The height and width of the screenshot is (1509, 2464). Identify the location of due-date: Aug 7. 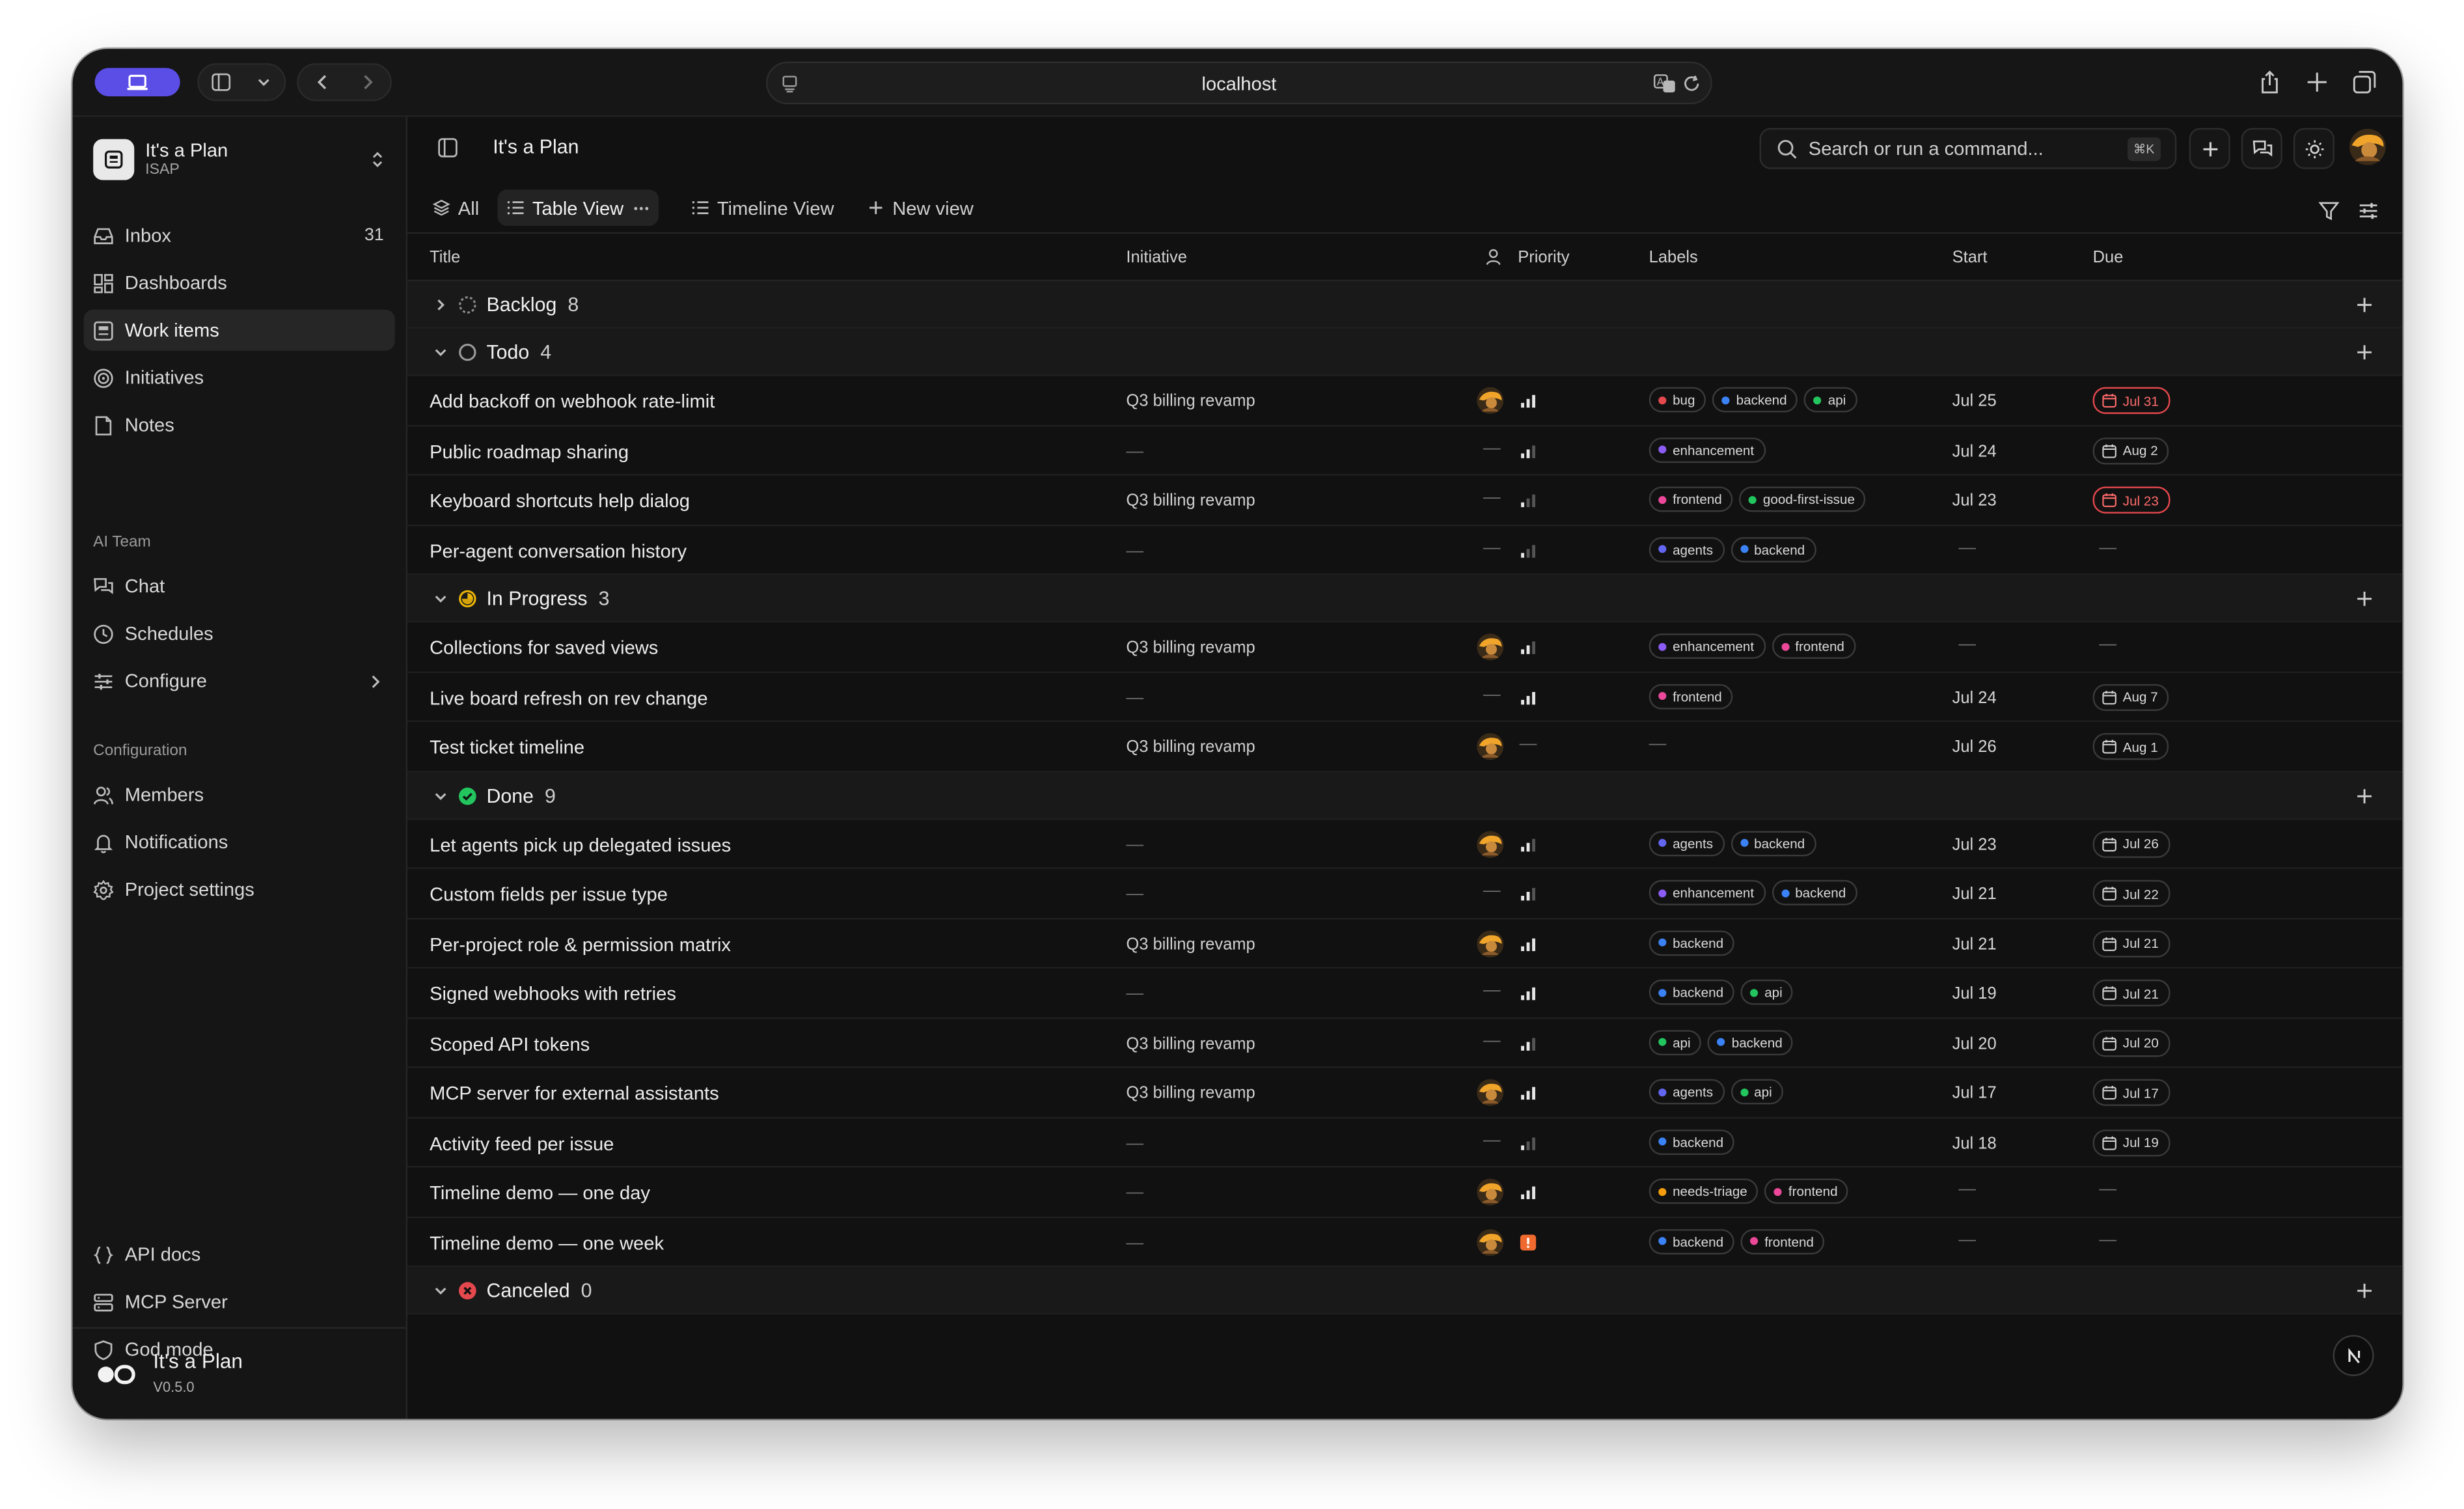
(2130, 697).